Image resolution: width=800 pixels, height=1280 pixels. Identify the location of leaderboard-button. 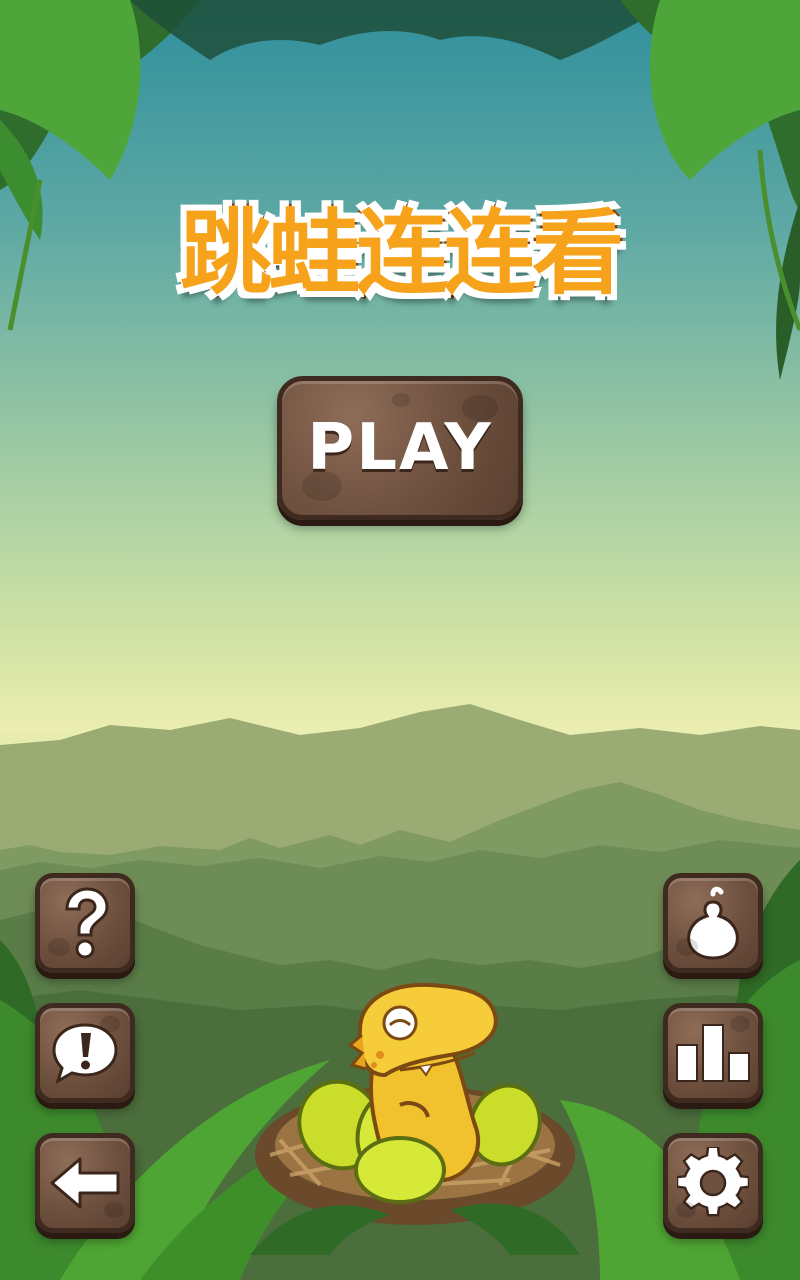
(713, 1053).